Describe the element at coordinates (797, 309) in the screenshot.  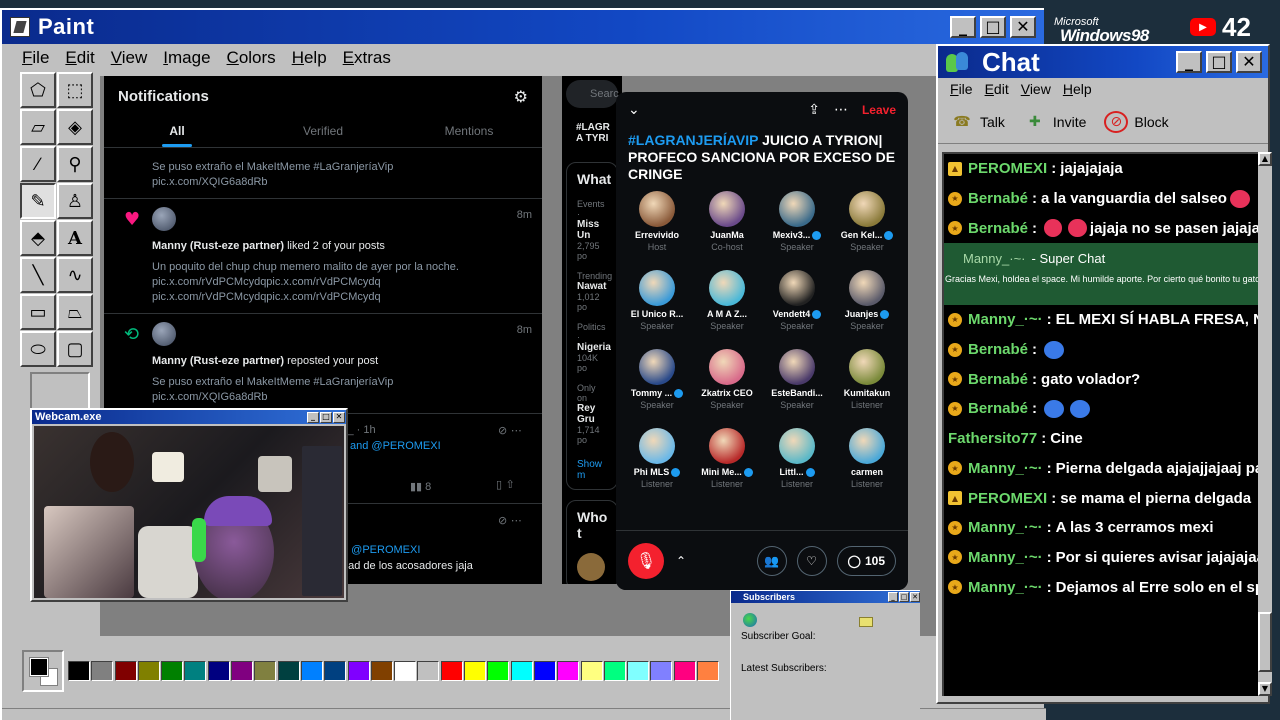
I see `speaker-card: Vendett4 Speaker` at that location.